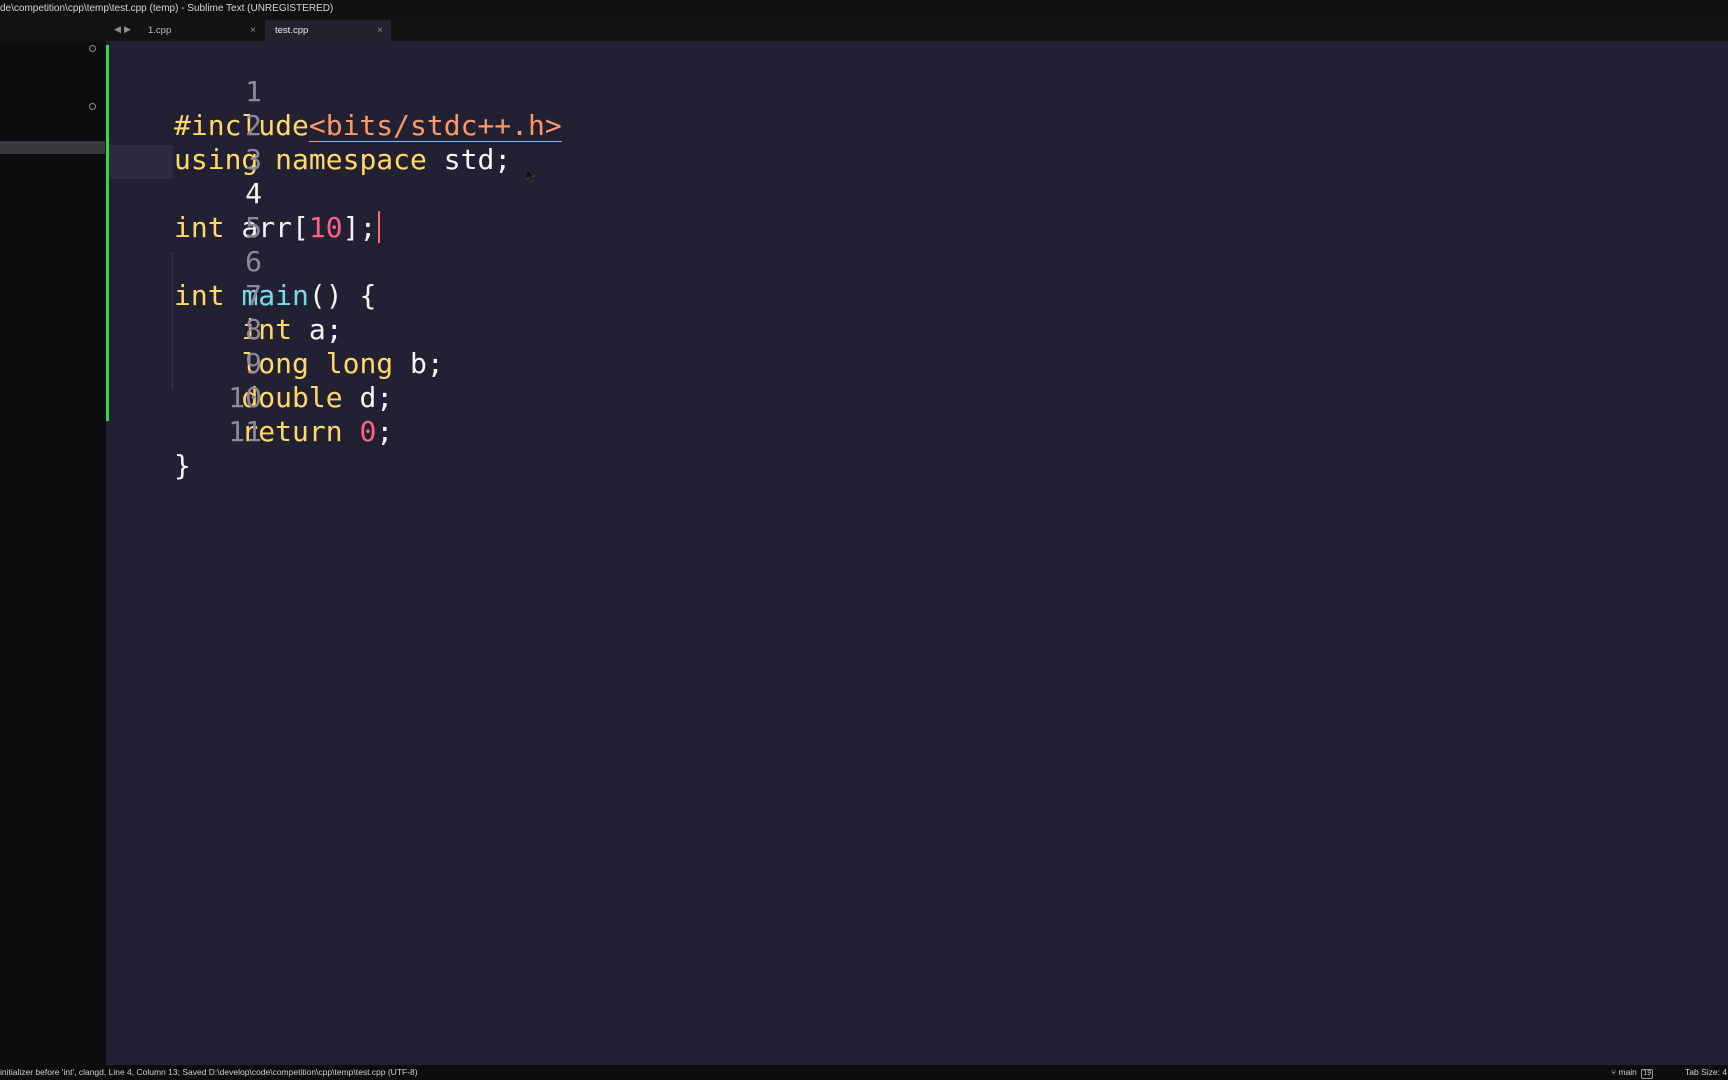 Image resolution: width=1728 pixels, height=1080 pixels. What do you see at coordinates (906, 431) in the screenshot?
I see `code-line: 11 }` at bounding box center [906, 431].